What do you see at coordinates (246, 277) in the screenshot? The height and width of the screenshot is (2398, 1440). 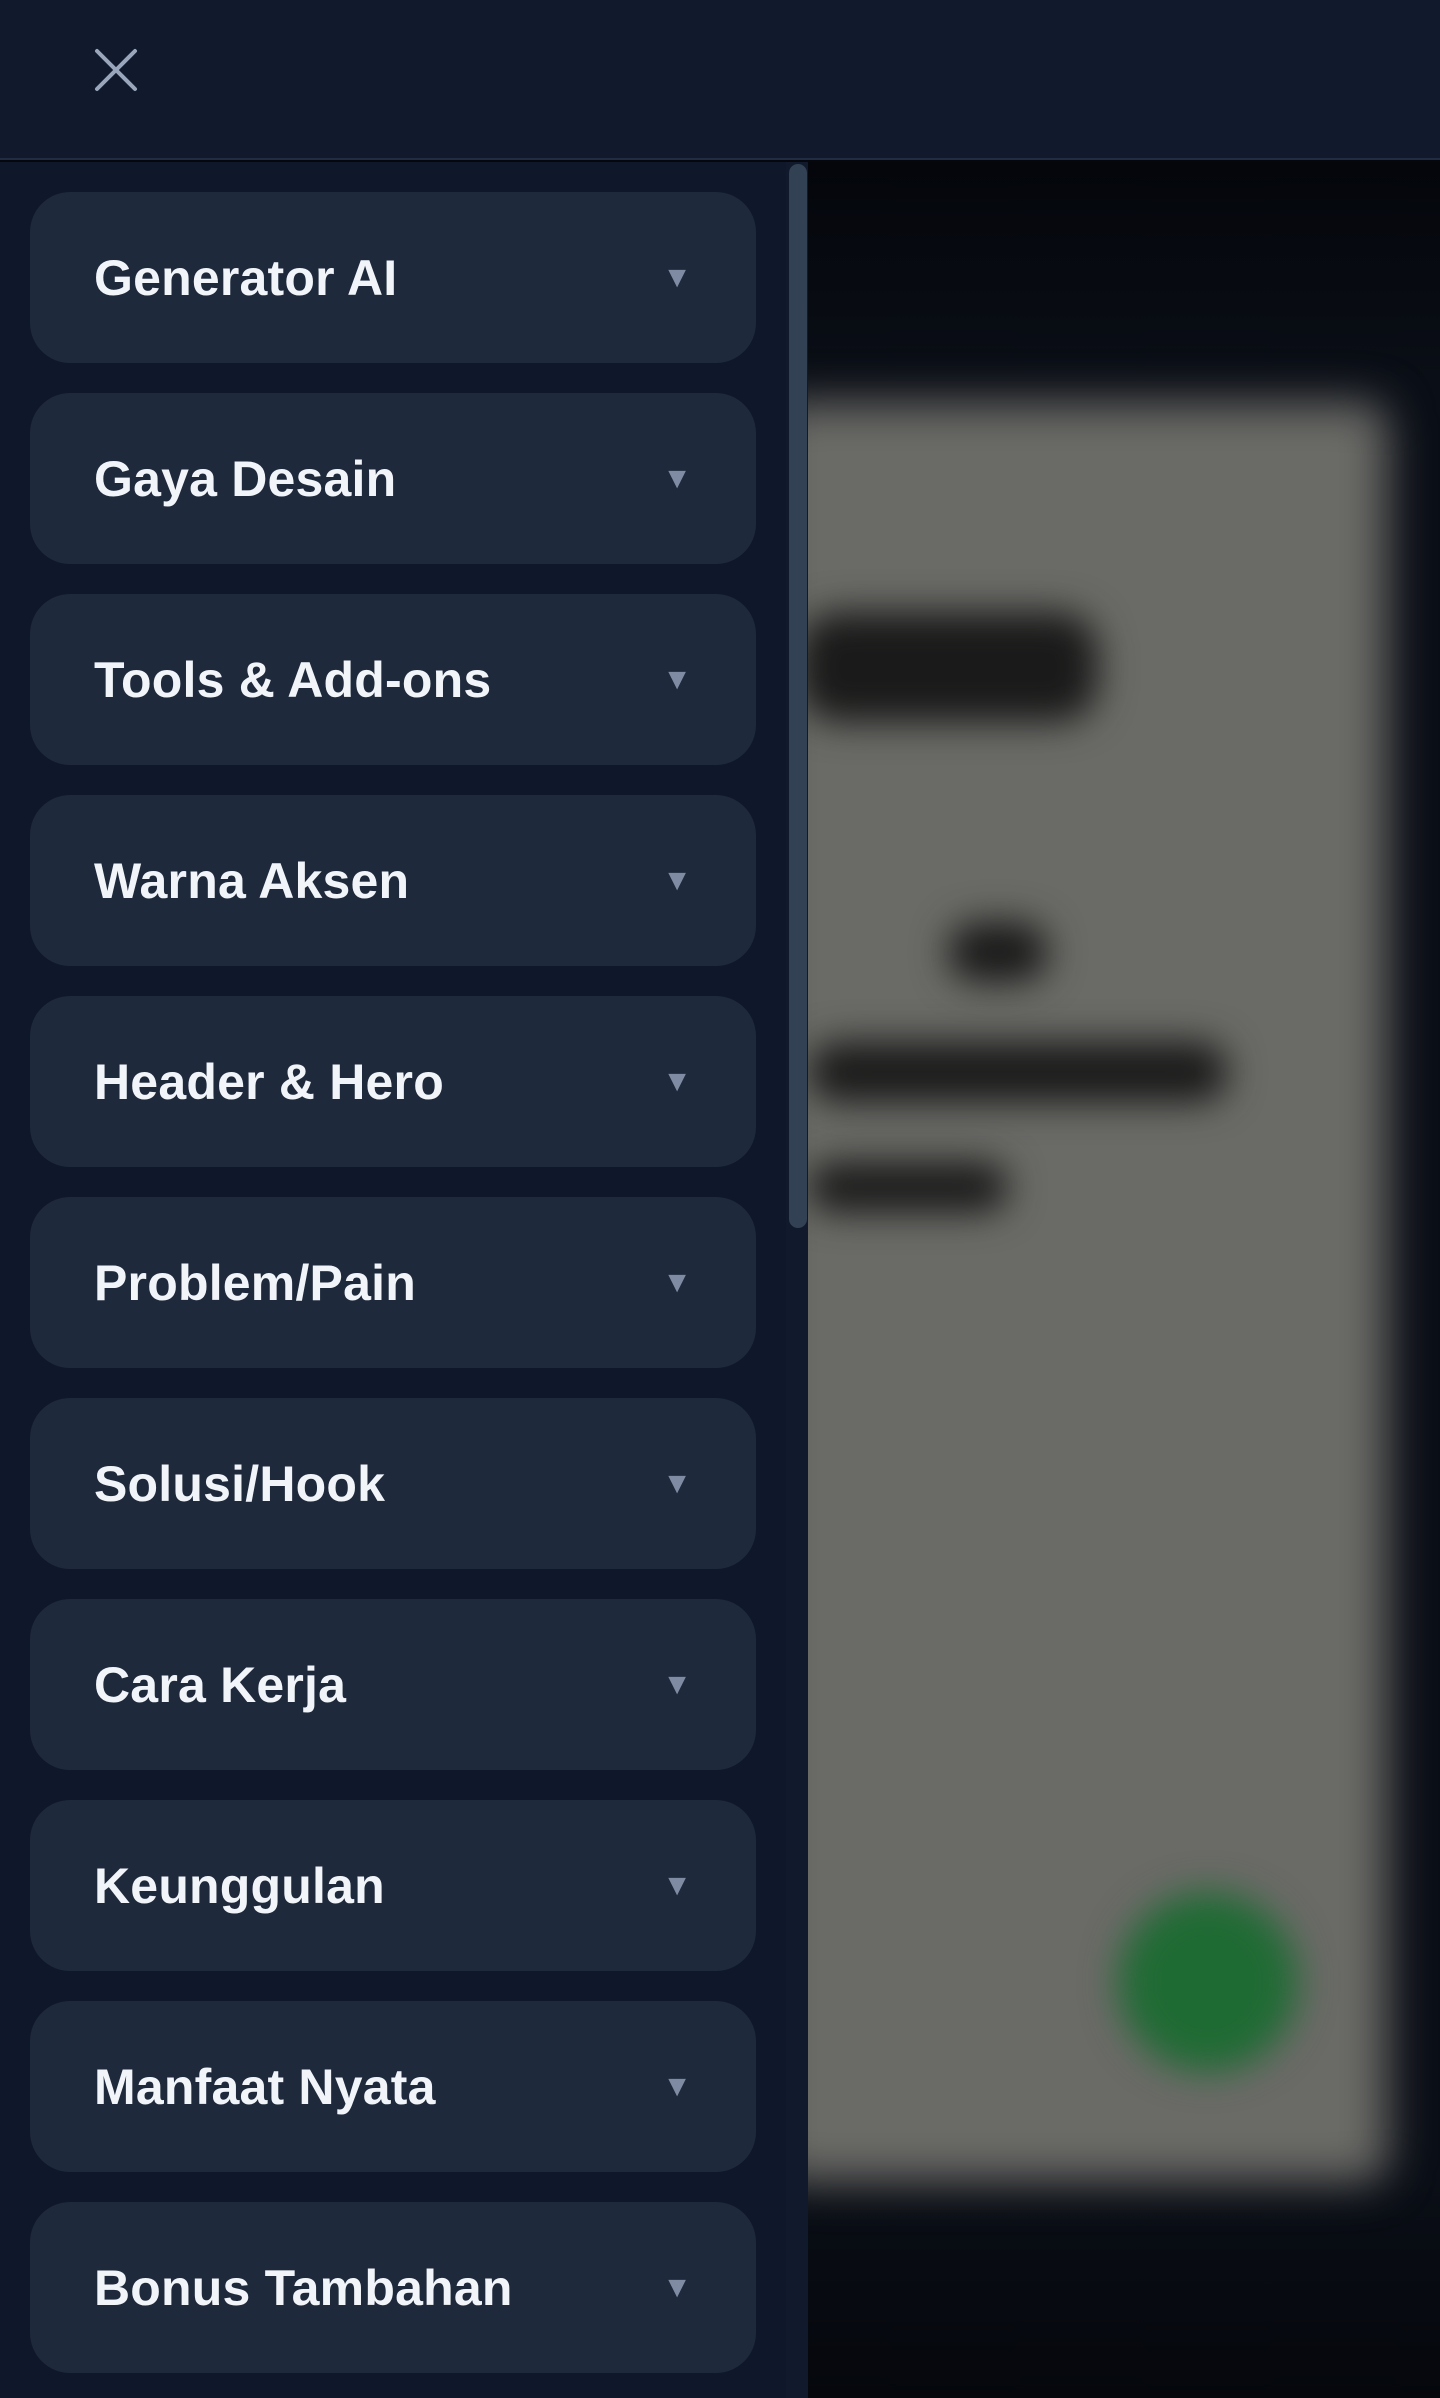 I see `menu-item-label: Generator AI` at bounding box center [246, 277].